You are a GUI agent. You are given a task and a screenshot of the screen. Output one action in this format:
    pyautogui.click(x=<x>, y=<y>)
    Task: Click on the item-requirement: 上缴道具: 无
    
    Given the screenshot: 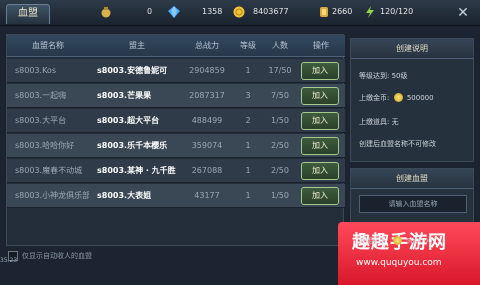 What is the action you would take?
    pyautogui.click(x=379, y=122)
    